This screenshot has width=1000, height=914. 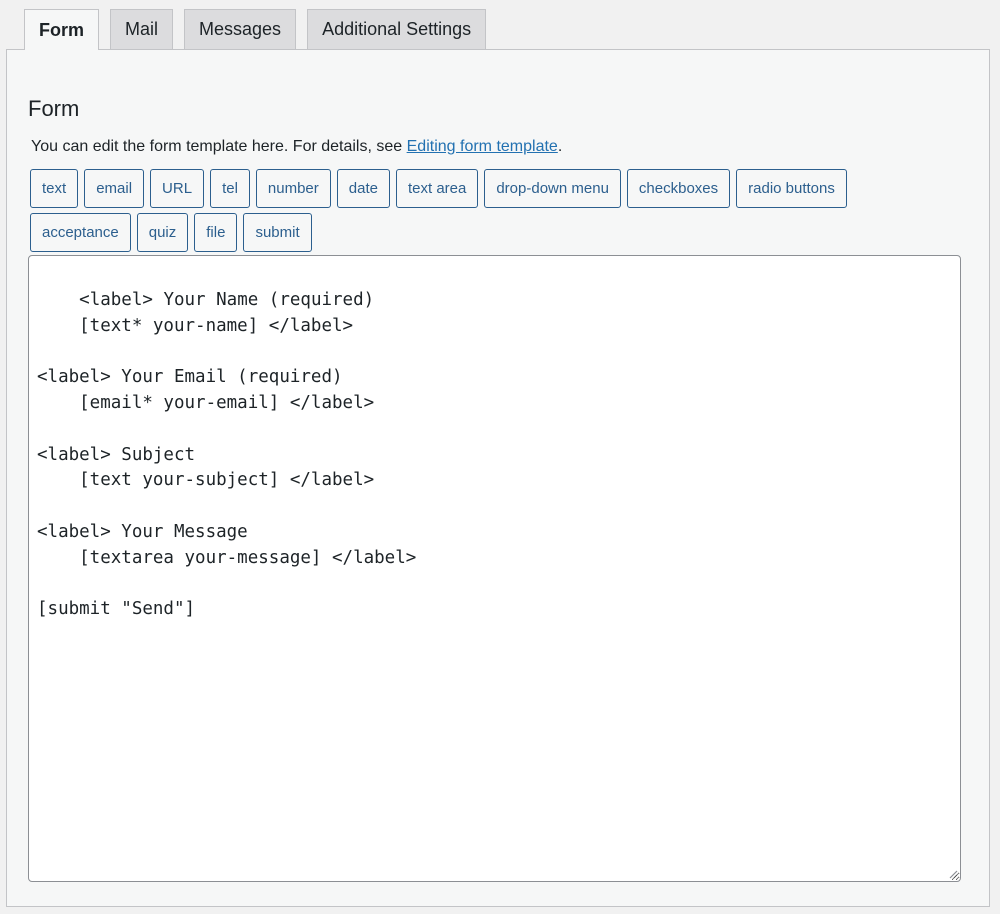 What do you see at coordinates (953, 874) in the screenshot?
I see `resize-handle-icon` at bounding box center [953, 874].